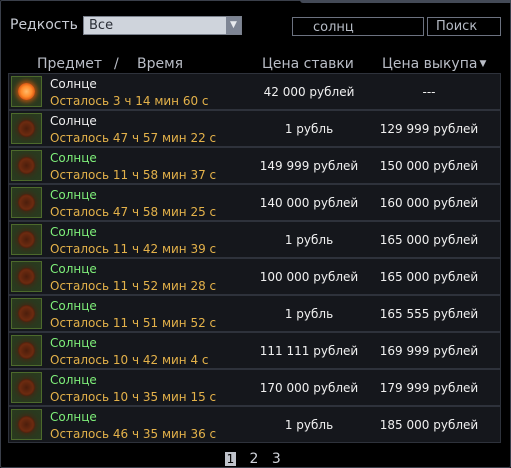  Describe the element at coordinates (133, 212) in the screenshot. I see `time-left: Осталось 47 ч 58 мин 25 с` at that location.